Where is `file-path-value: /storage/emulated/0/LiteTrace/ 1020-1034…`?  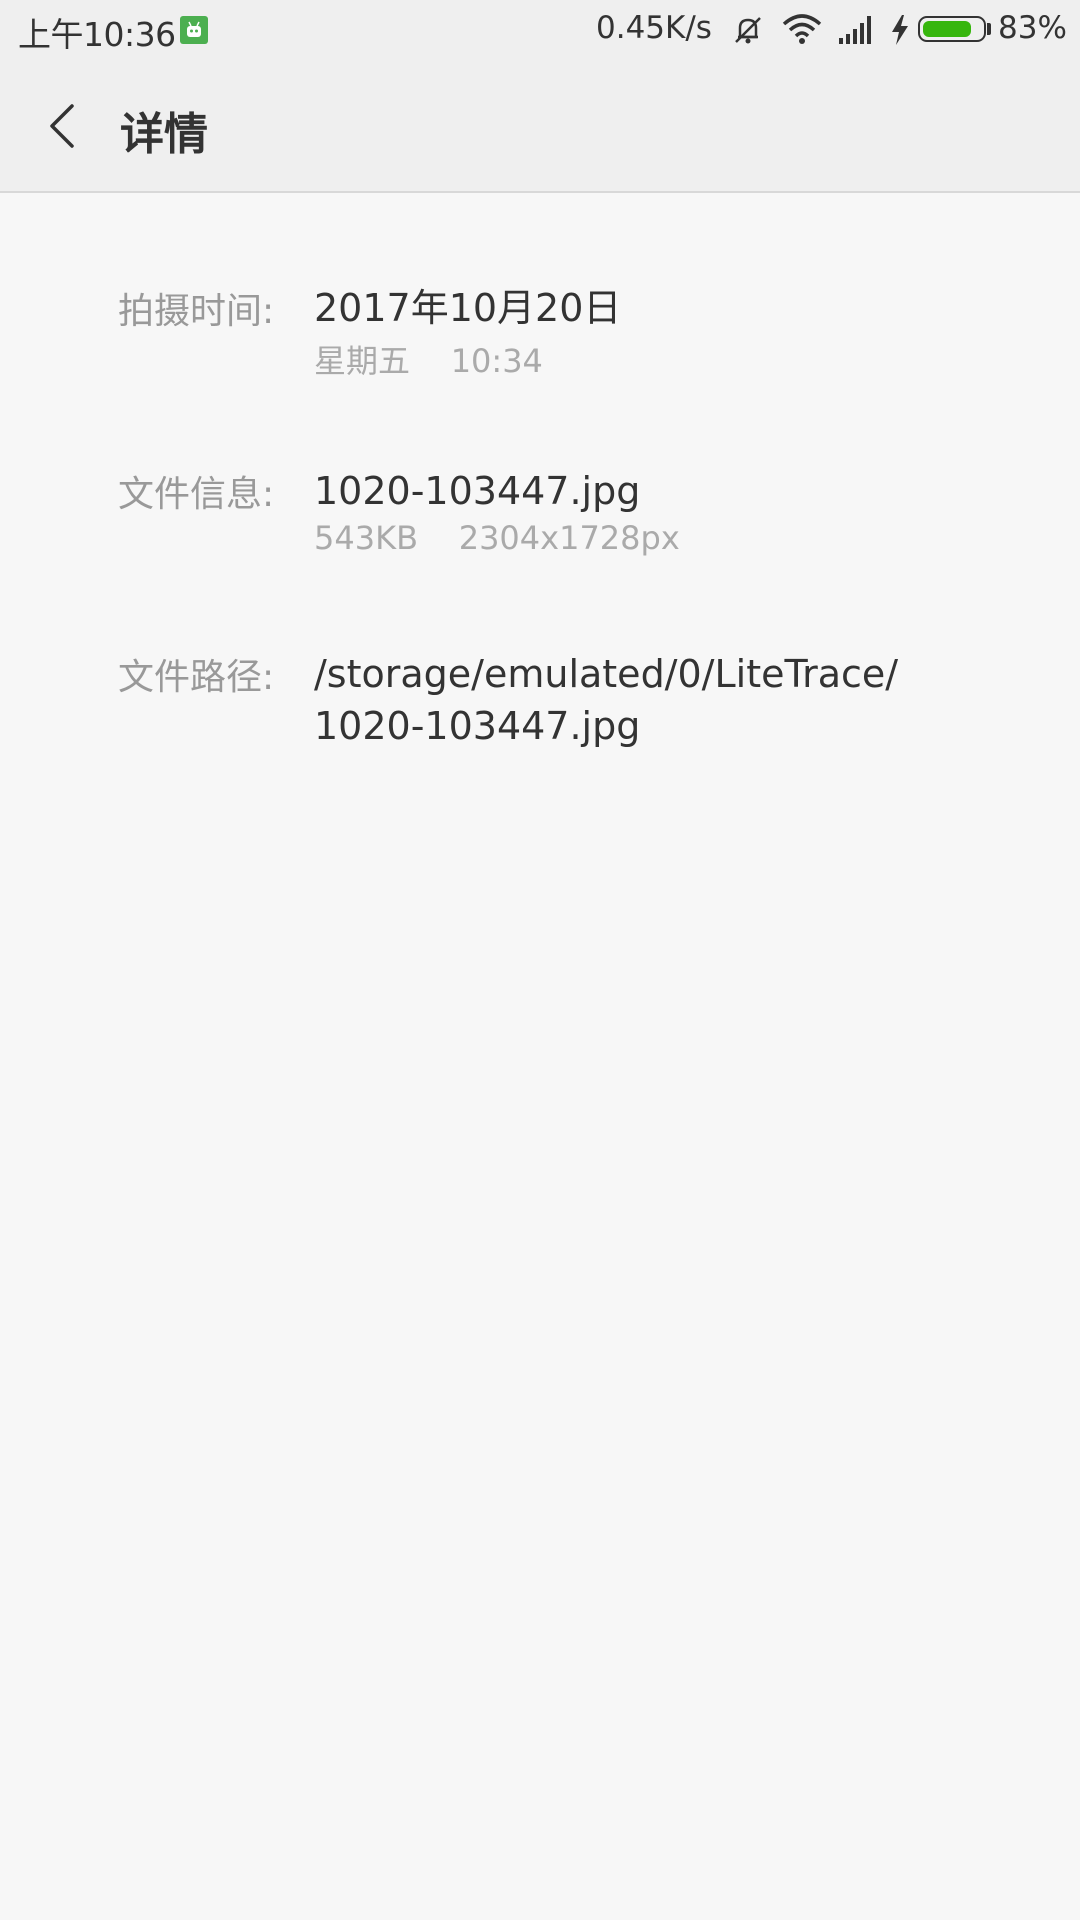
file-path-value: /storage/emulated/0/LiteTrace/ 1020-1034… is located at coordinates (674, 700).